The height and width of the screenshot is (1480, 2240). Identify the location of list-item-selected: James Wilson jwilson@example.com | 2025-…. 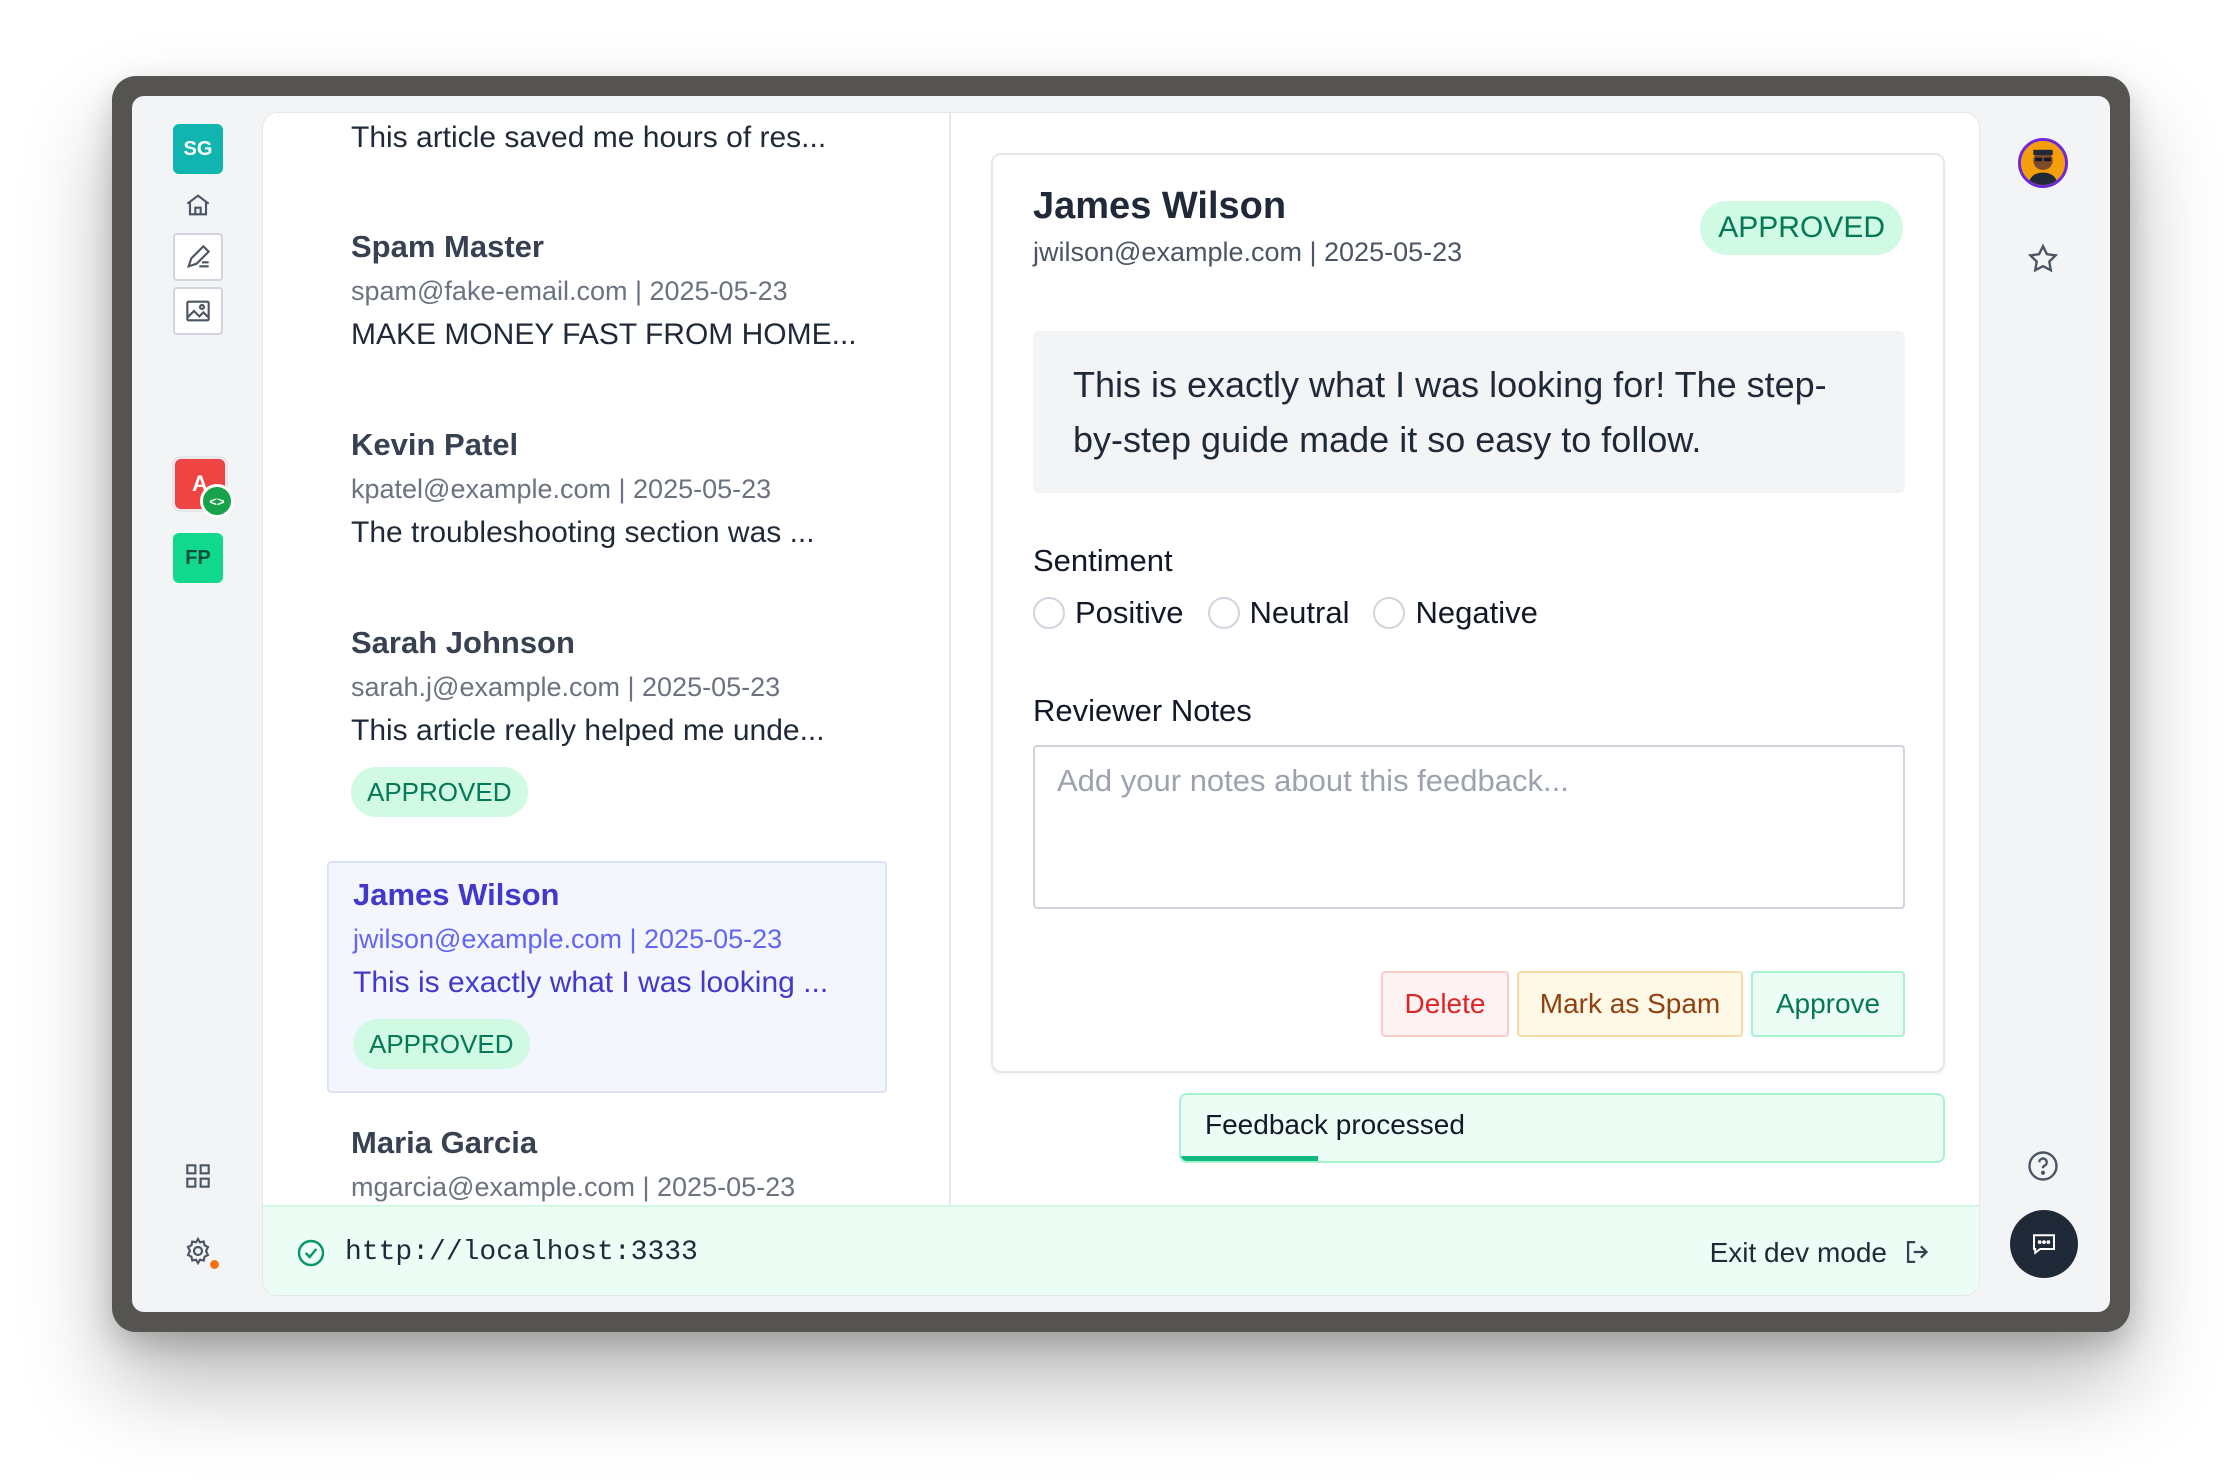
(607, 977).